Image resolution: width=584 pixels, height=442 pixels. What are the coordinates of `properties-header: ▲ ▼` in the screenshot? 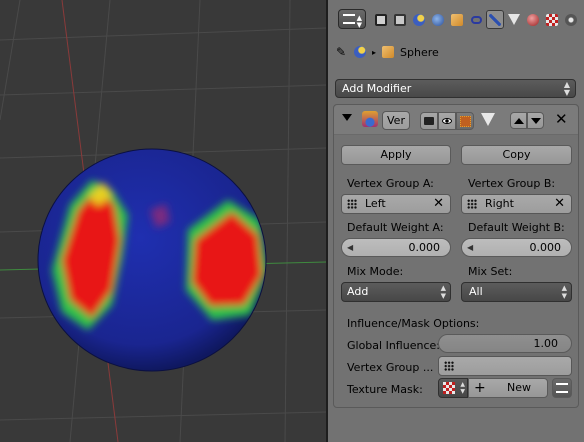 It's located at (456, 19).